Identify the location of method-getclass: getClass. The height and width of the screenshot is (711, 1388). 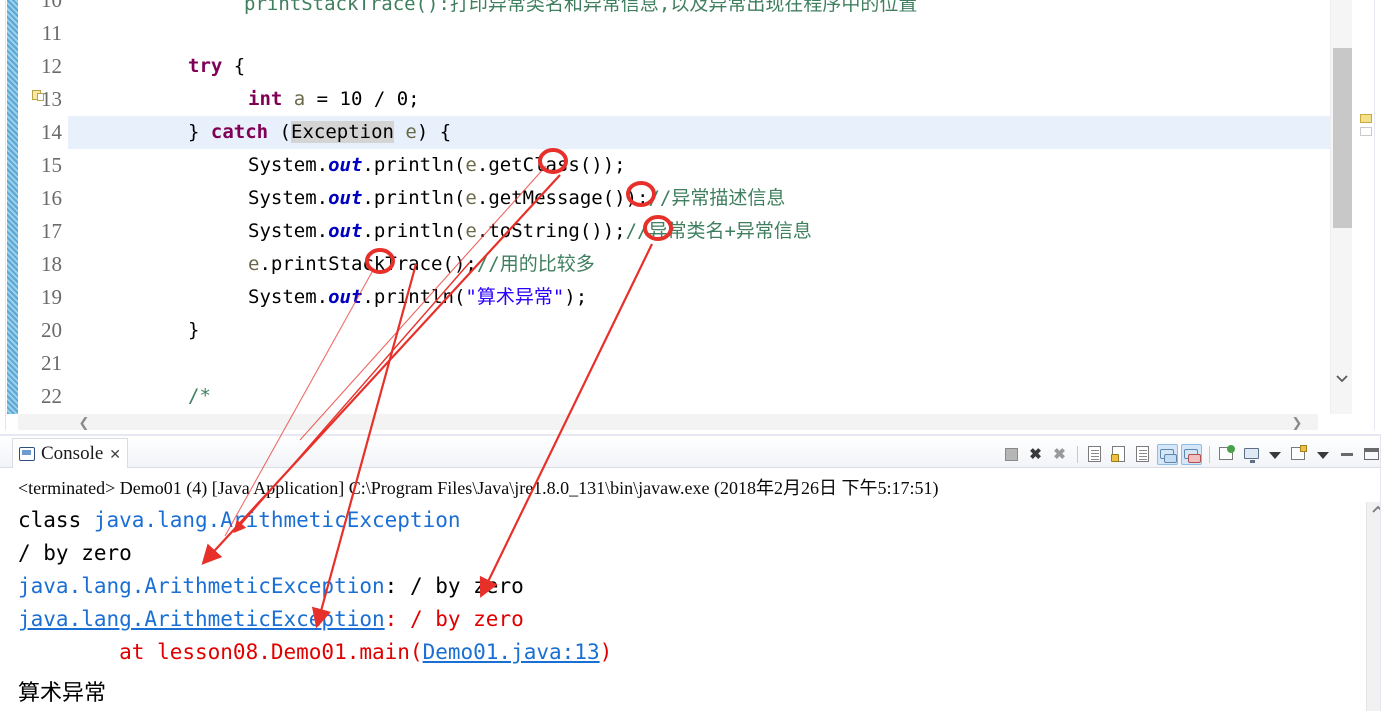
(534, 165).